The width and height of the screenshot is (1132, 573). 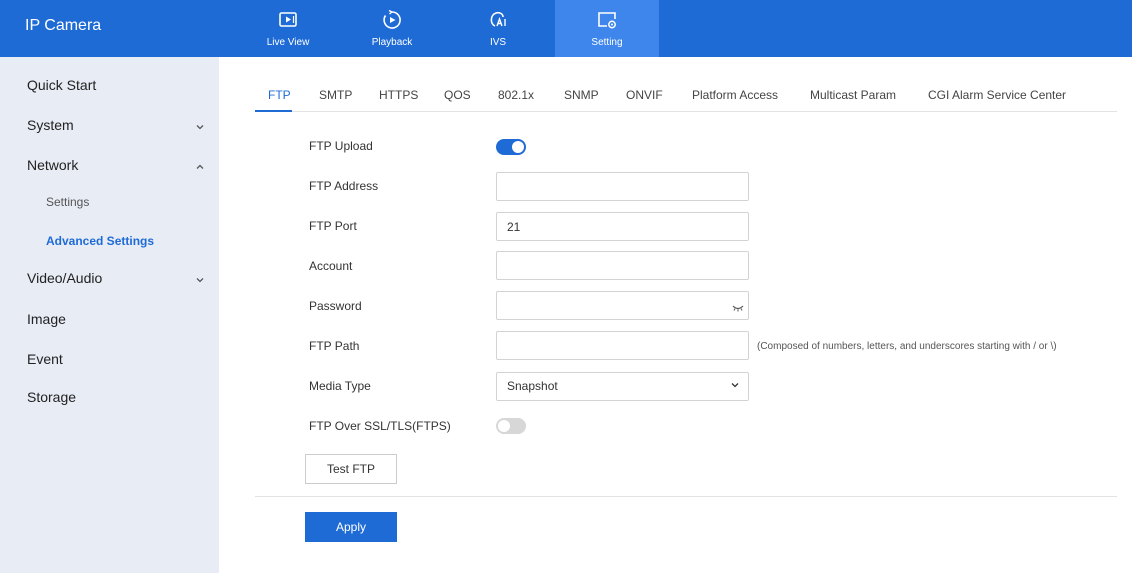 I want to click on account-input, so click(x=622, y=265).